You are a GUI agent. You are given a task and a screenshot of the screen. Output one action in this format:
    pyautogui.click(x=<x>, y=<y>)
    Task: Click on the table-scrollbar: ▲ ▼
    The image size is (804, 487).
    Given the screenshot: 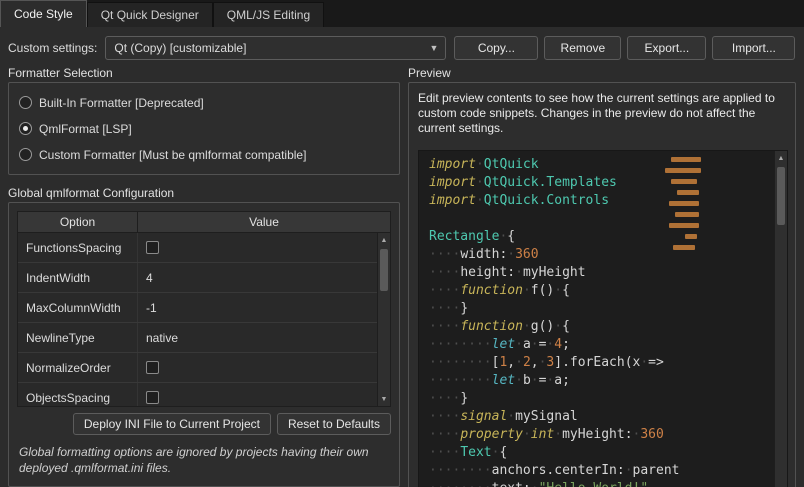 What is the action you would take?
    pyautogui.click(x=383, y=319)
    